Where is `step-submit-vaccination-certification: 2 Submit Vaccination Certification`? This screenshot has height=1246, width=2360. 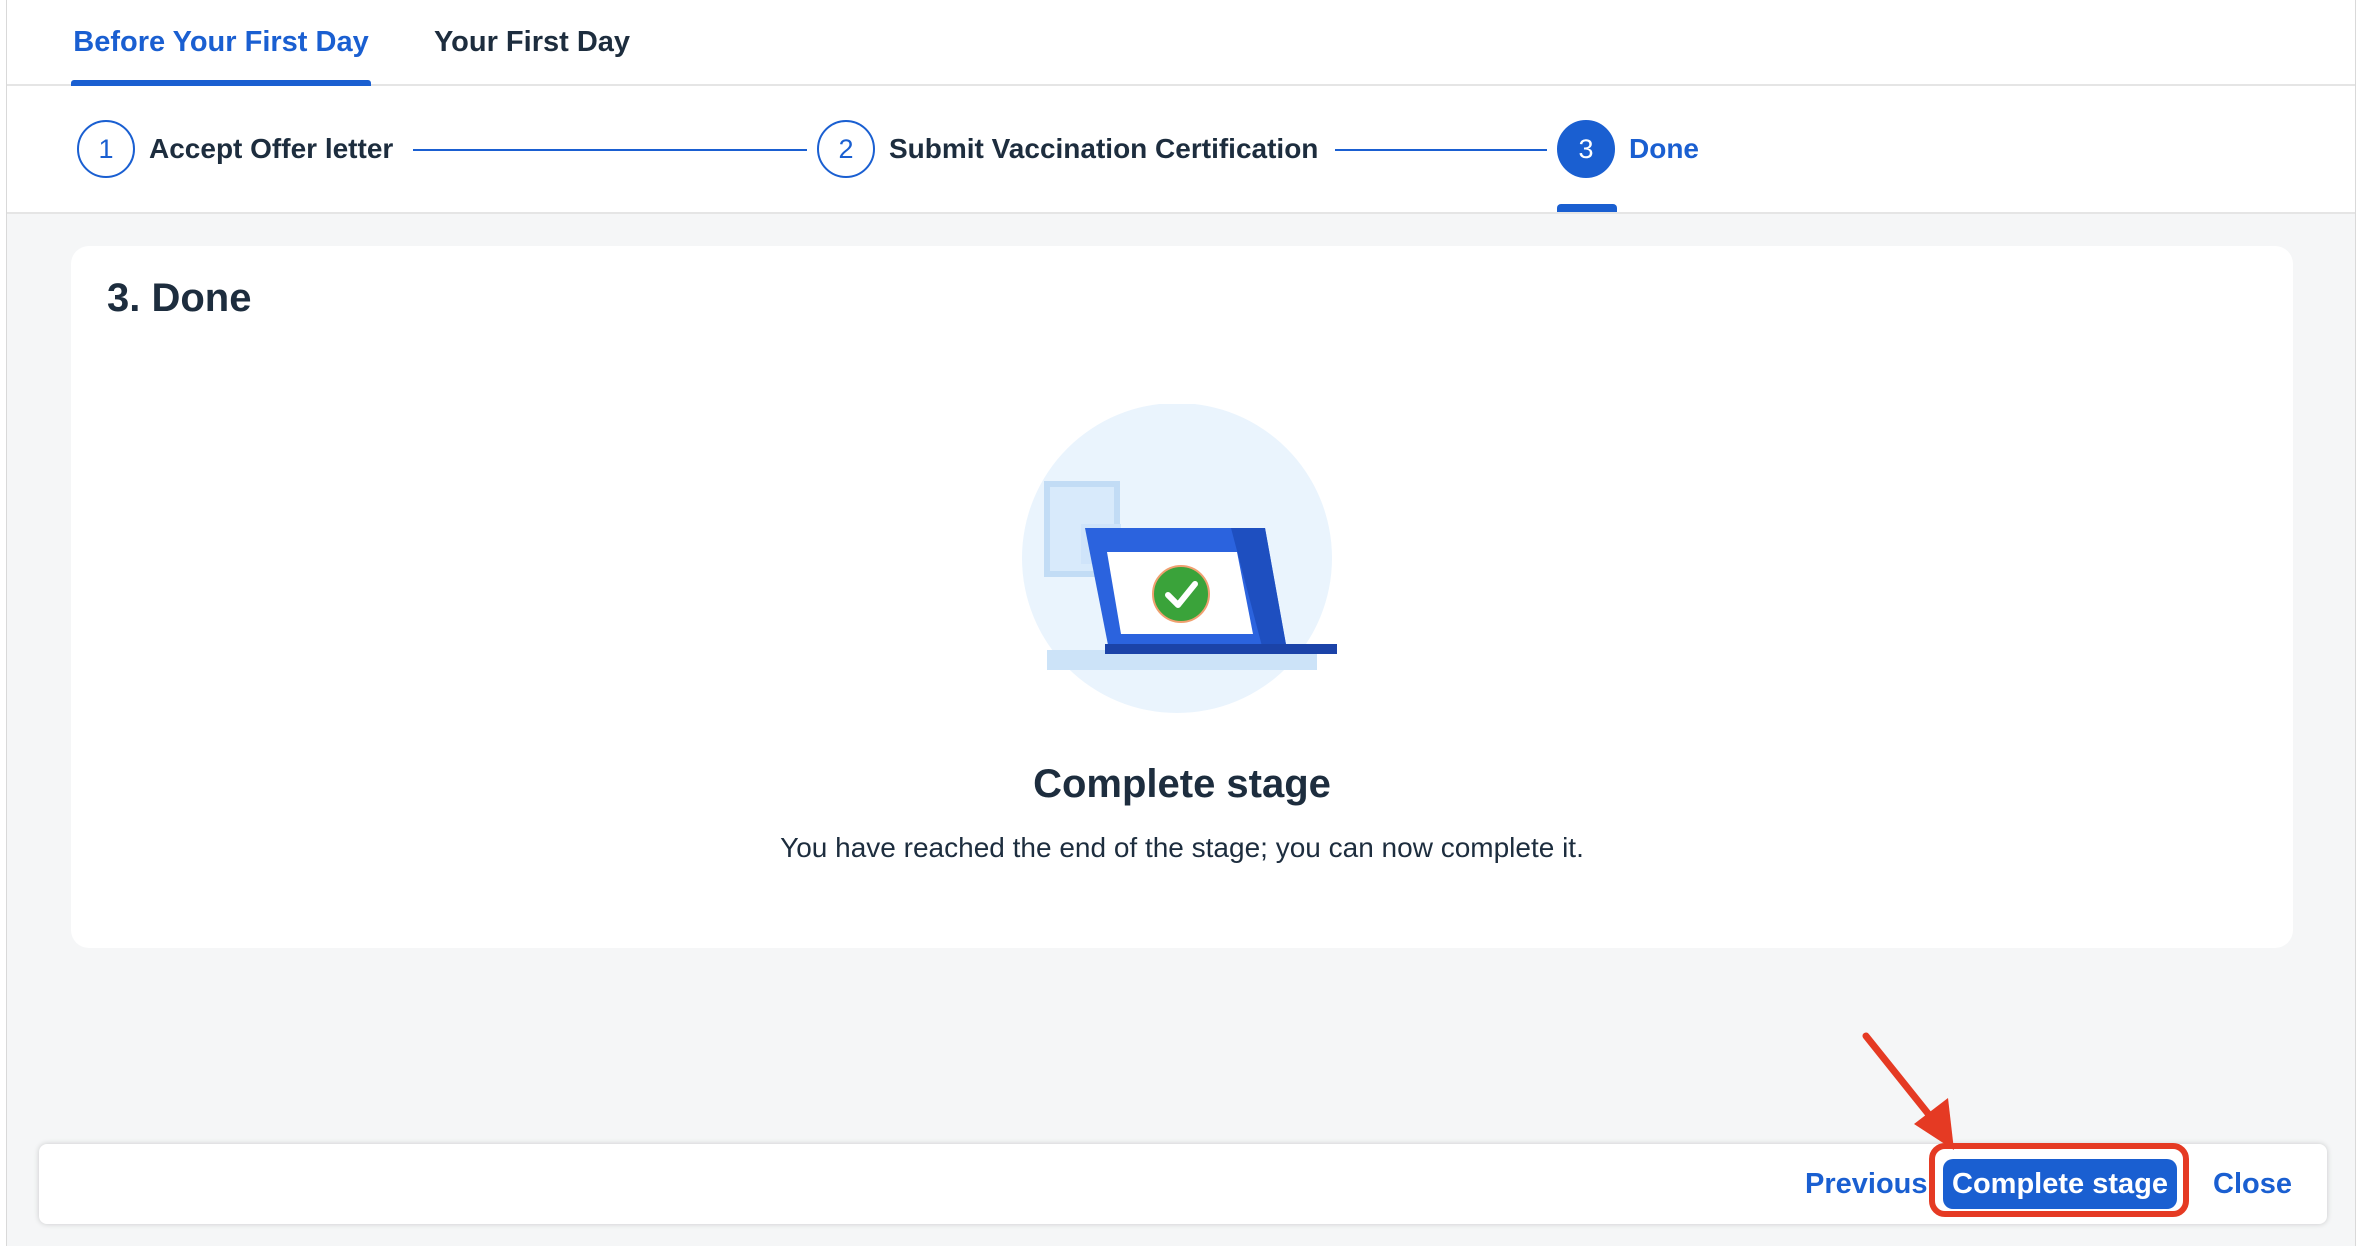 step-submit-vaccination-certification: 2 Submit Vaccination Certification is located at coordinates (1067, 149).